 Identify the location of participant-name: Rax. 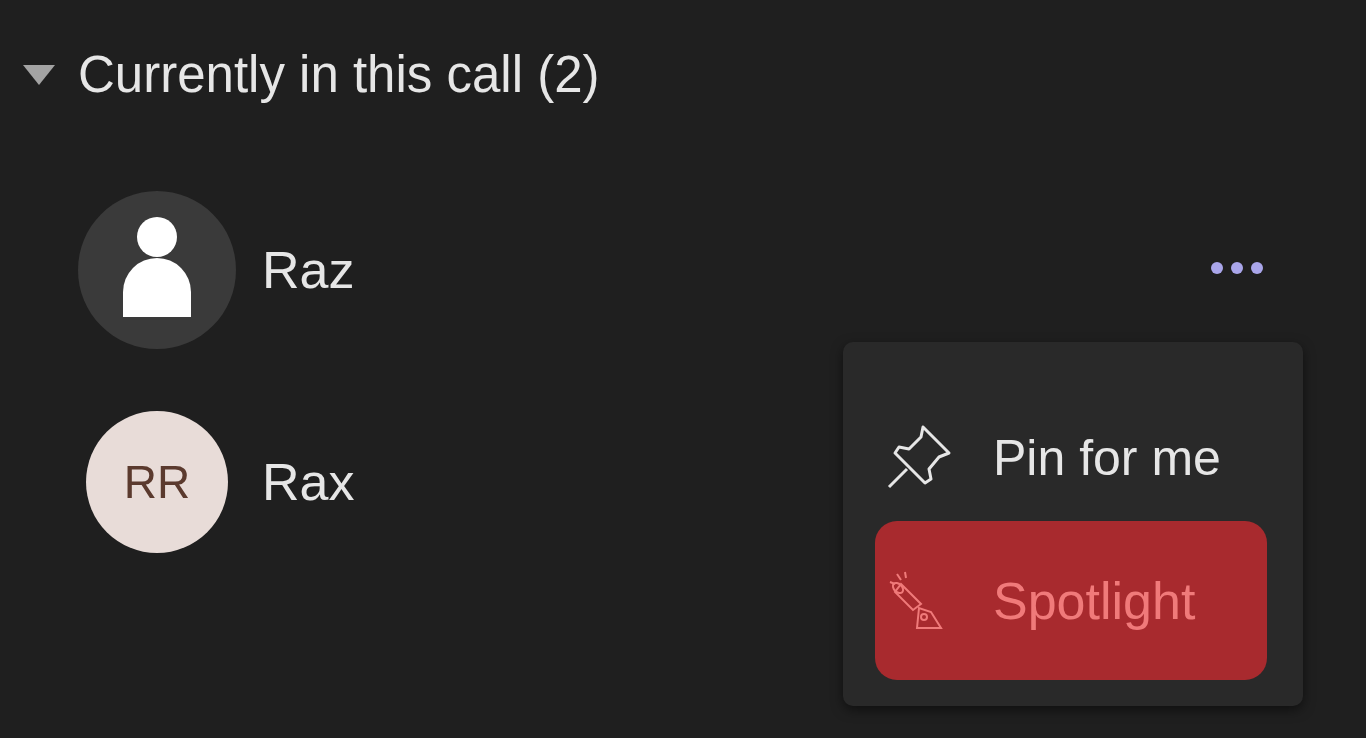
(308, 482).